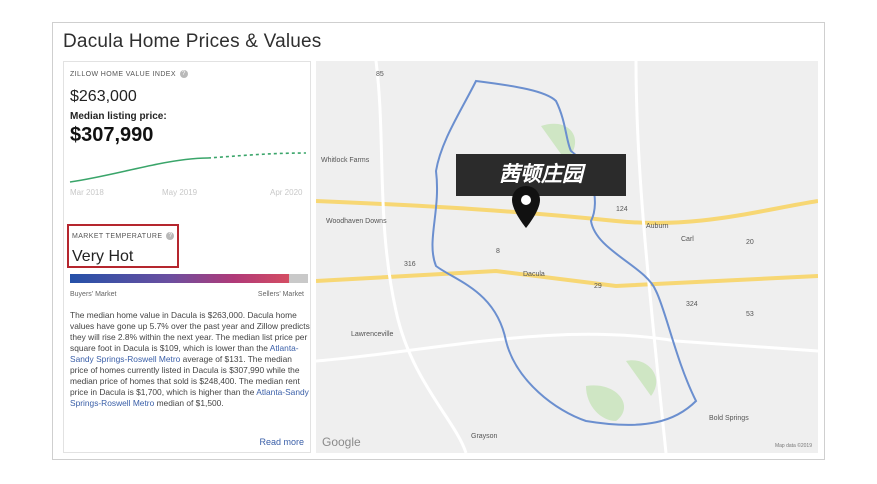 Image resolution: width=877 pixels, height=484 pixels. I want to click on place-label: Carl, so click(687, 239).